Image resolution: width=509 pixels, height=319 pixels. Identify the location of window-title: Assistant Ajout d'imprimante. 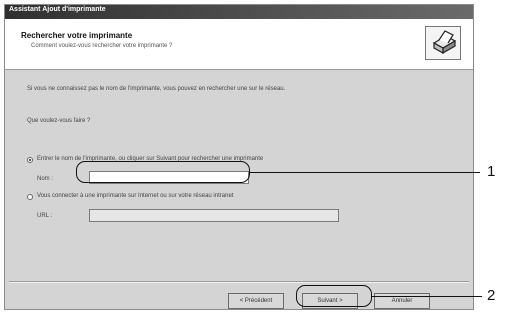
(57, 9).